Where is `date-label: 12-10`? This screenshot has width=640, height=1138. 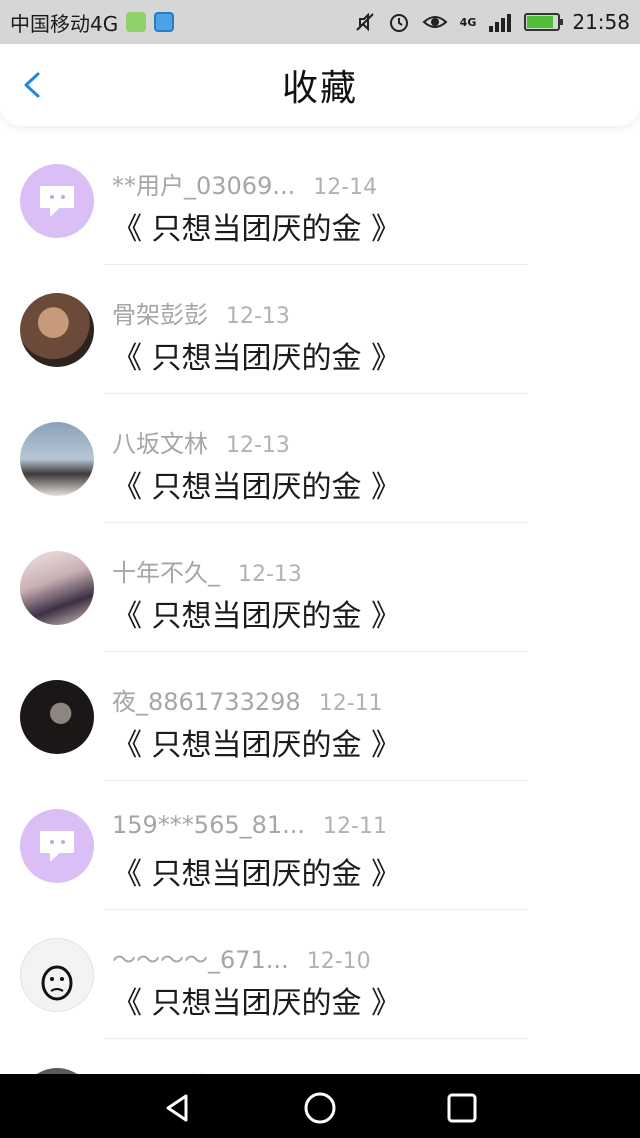 date-label: 12-10 is located at coordinates (338, 961).